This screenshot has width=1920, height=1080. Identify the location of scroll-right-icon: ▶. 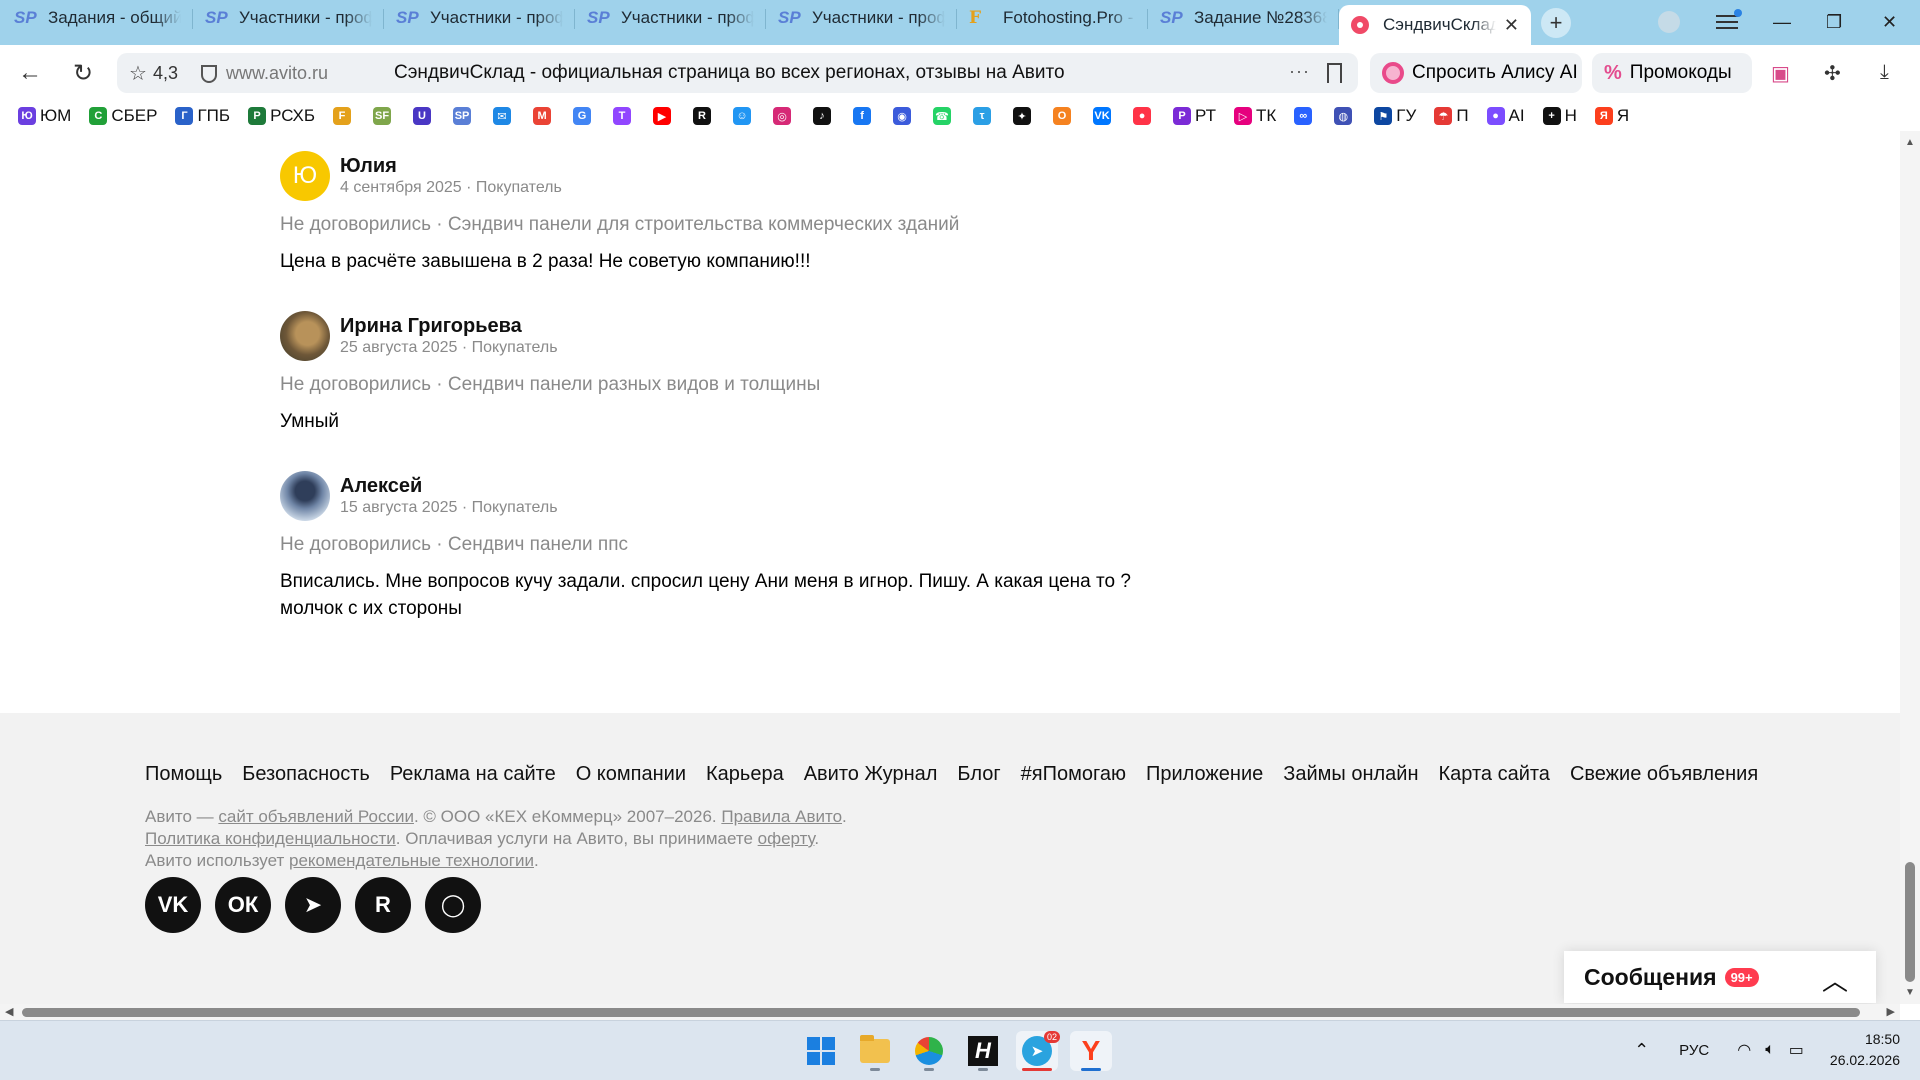
(1891, 1011).